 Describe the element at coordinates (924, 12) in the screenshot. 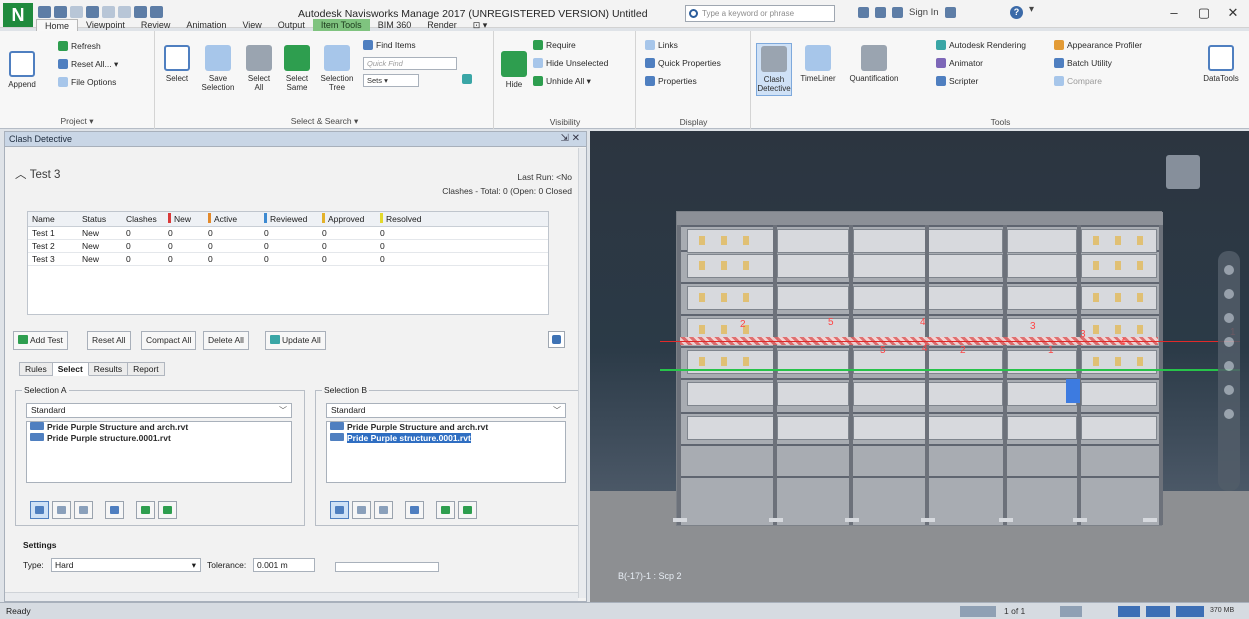

I see `sign-in-link: Sign In` at that location.